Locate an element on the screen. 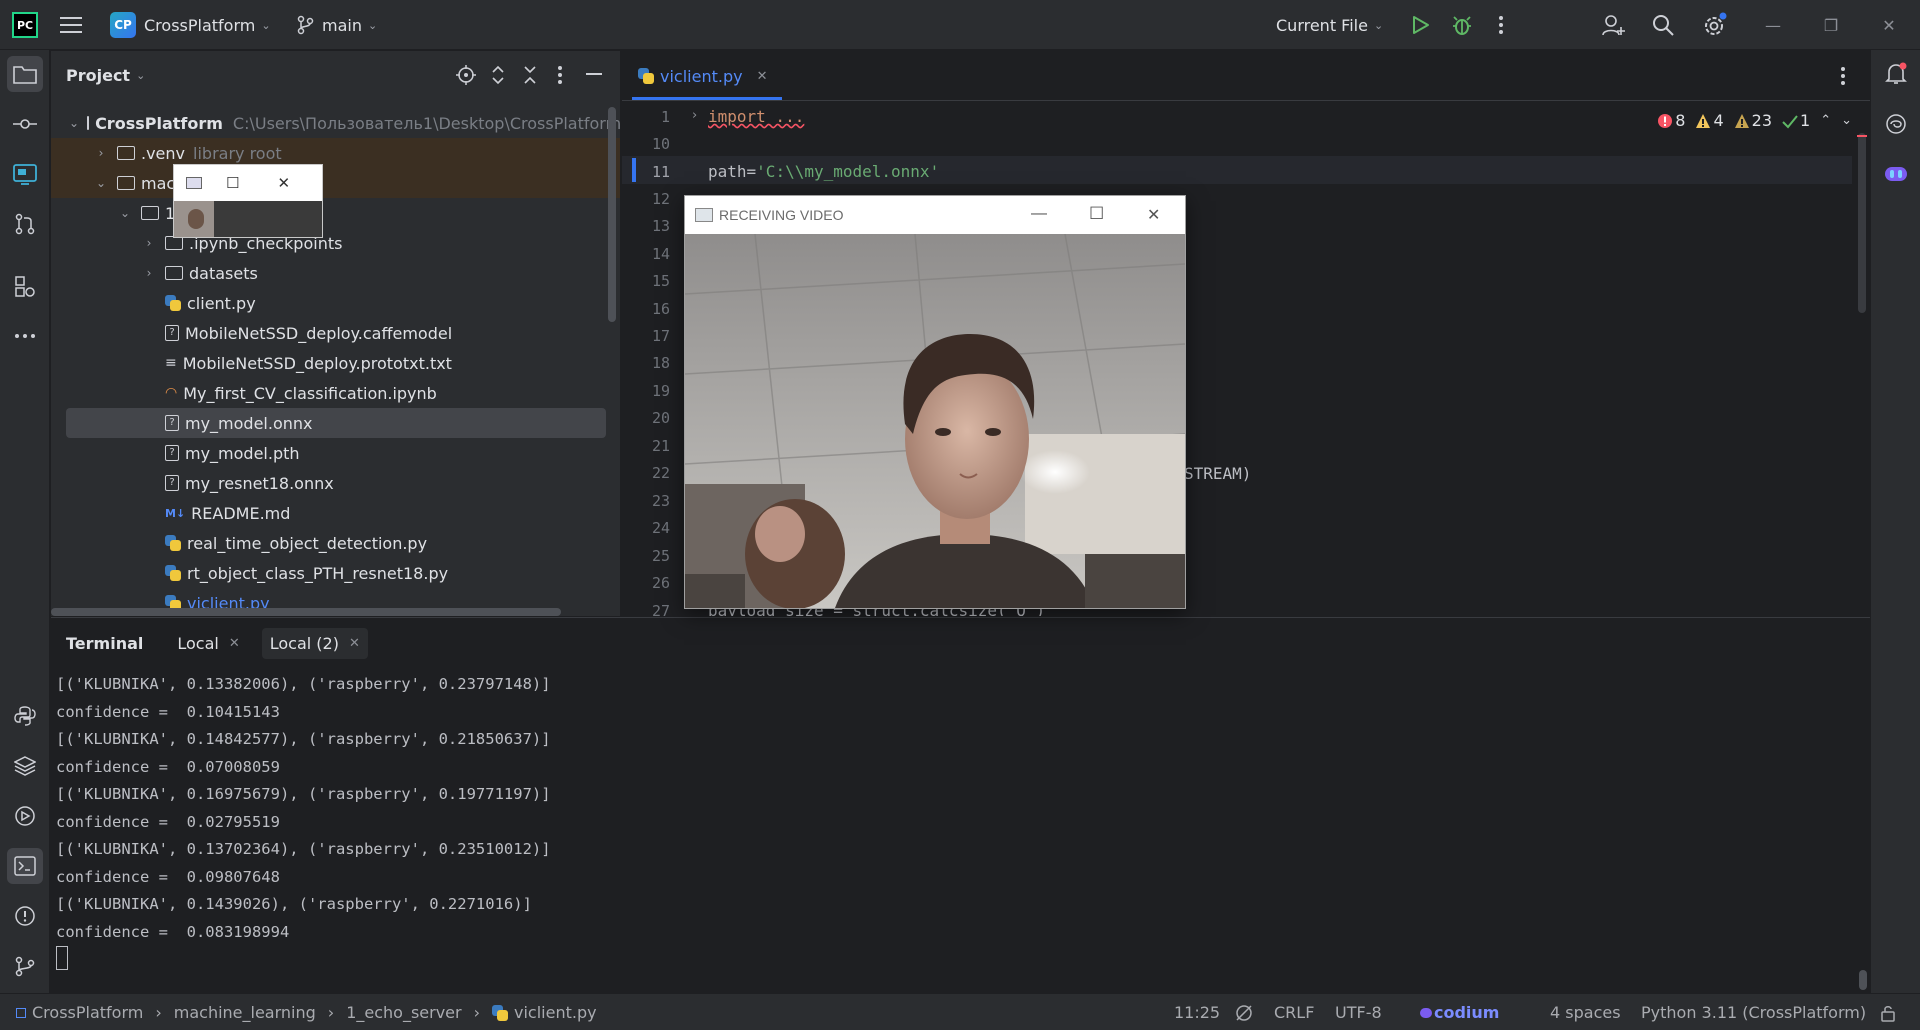 Image resolution: width=1920 pixels, height=1030 pixels. learn-icon is located at coordinates (25, 174).